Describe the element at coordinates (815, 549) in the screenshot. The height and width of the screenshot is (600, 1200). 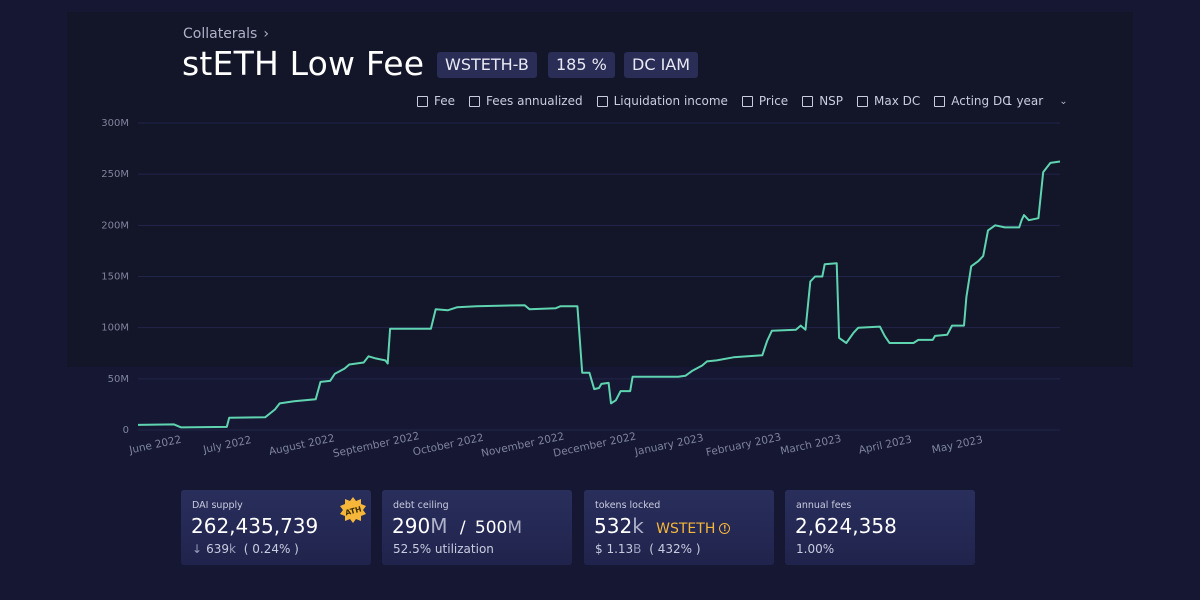
I see `fee-rate: 1.00%` at that location.